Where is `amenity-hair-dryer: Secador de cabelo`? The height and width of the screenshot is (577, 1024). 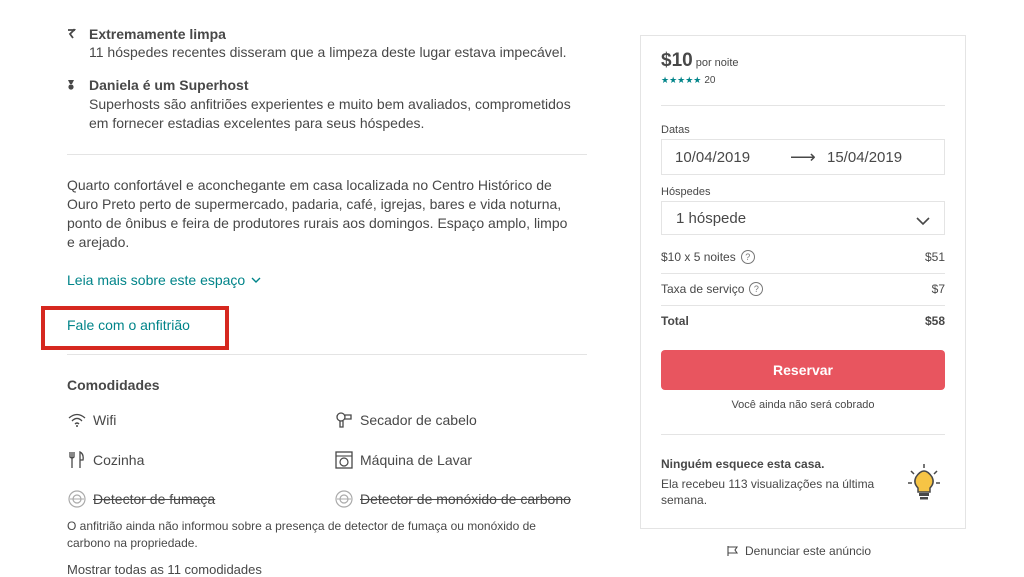
amenity-hair-dryer: Secador de cabelo is located at coordinates (405, 420).